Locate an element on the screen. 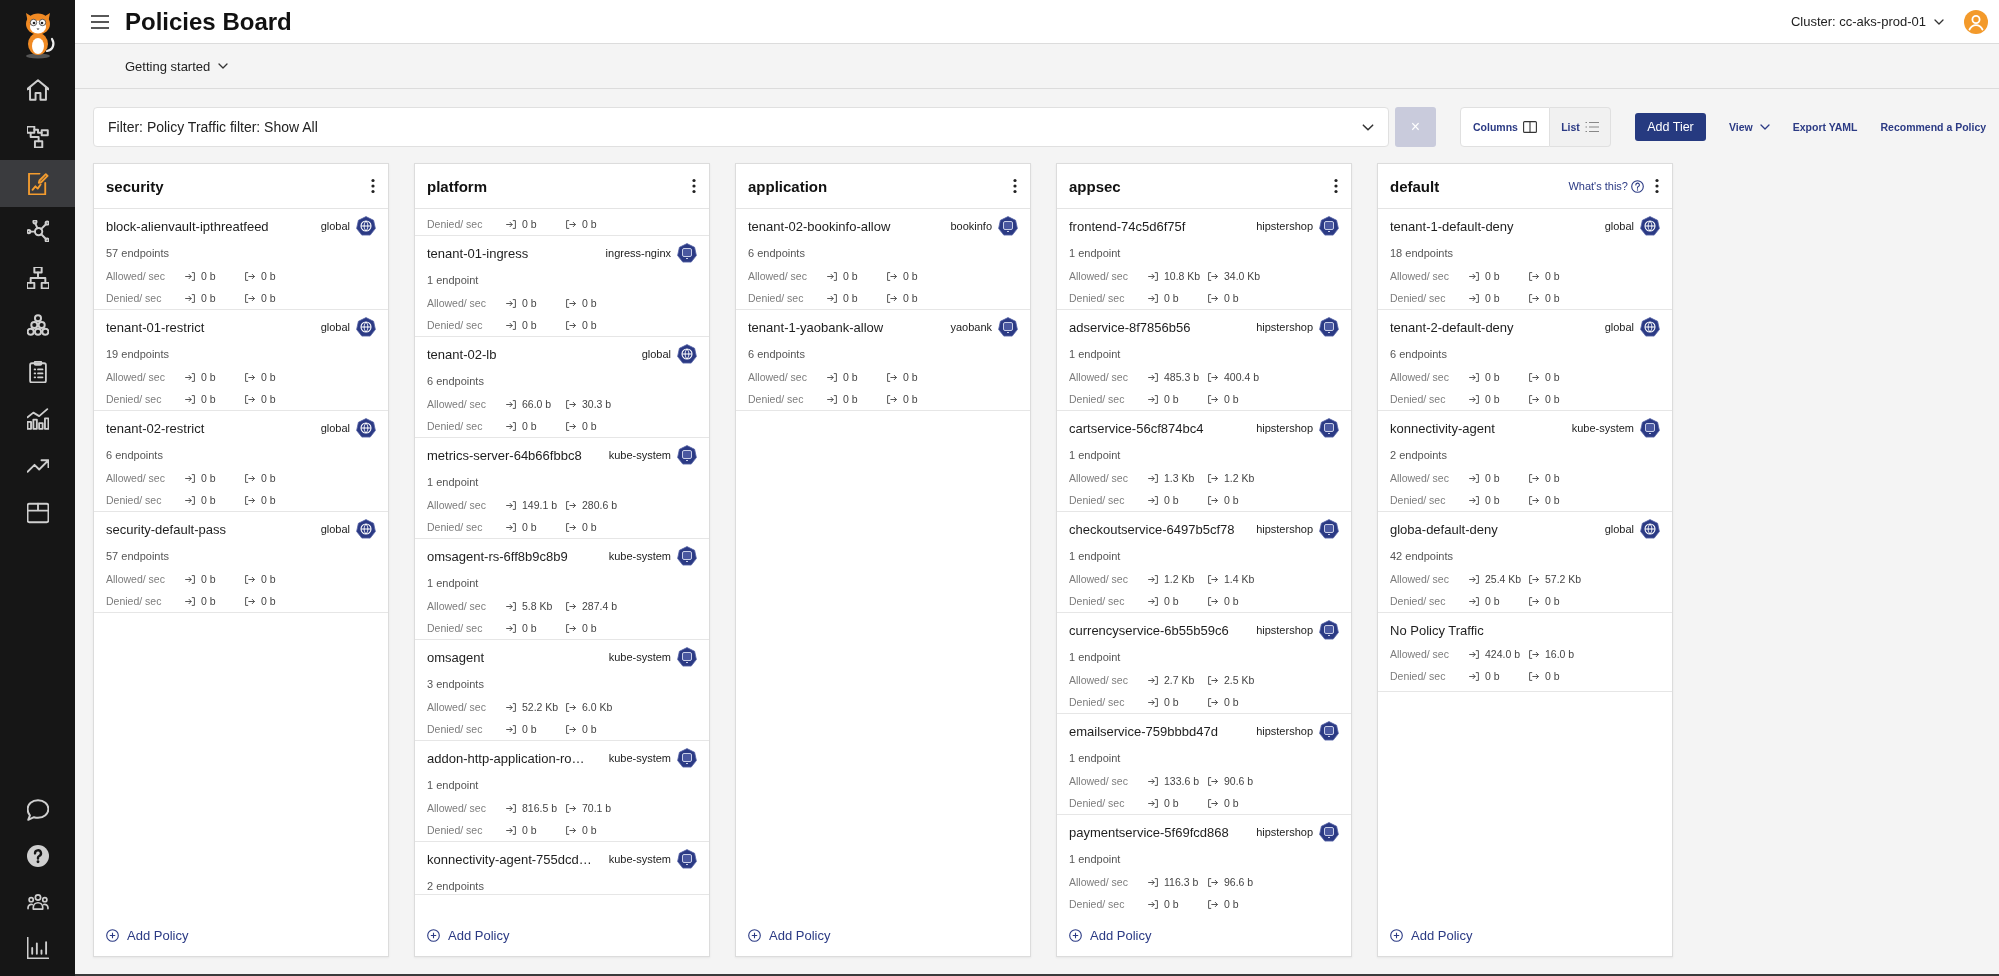 The width and height of the screenshot is (1999, 976). home-icon is located at coordinates (37, 89).